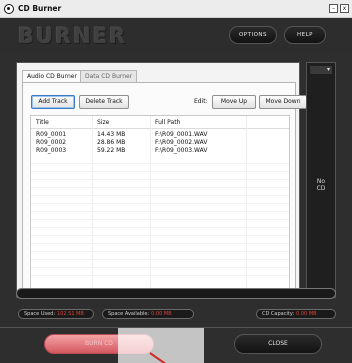  What do you see at coordinates (278, 314) in the screenshot?
I see `cd-capacity-label: CD Capacity:` at bounding box center [278, 314].